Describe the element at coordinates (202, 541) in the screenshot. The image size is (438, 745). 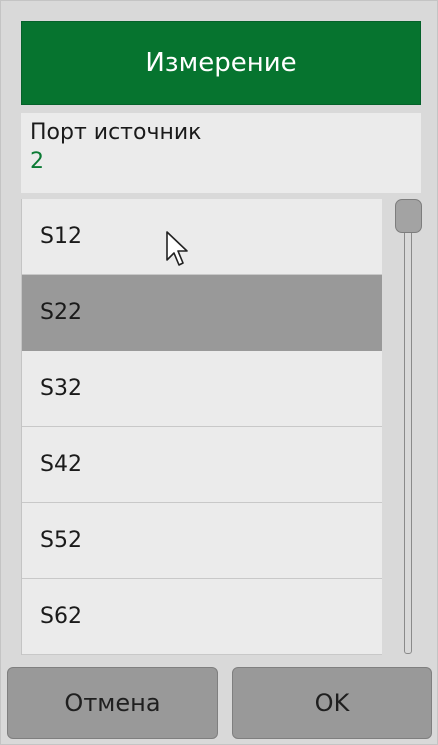
I see `list-item-s52: S52` at that location.